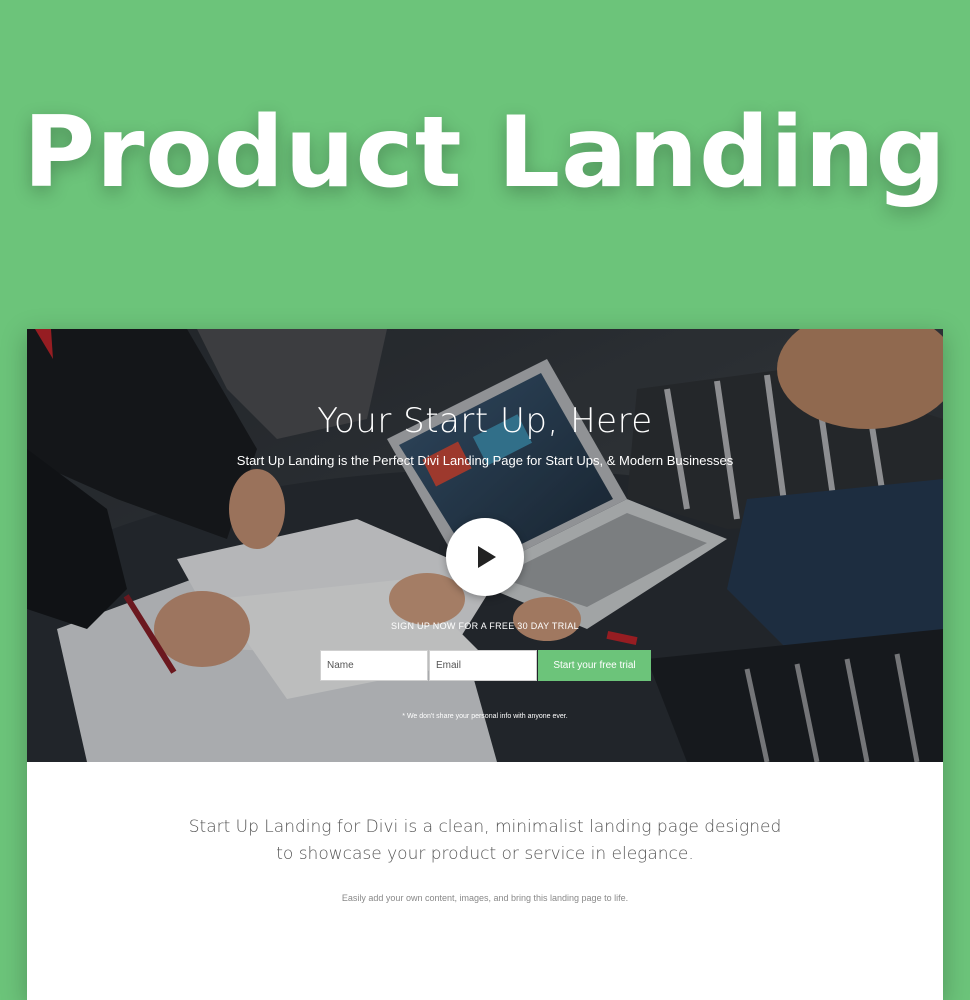  I want to click on banner-title: Product Landing, so click(485, 153).